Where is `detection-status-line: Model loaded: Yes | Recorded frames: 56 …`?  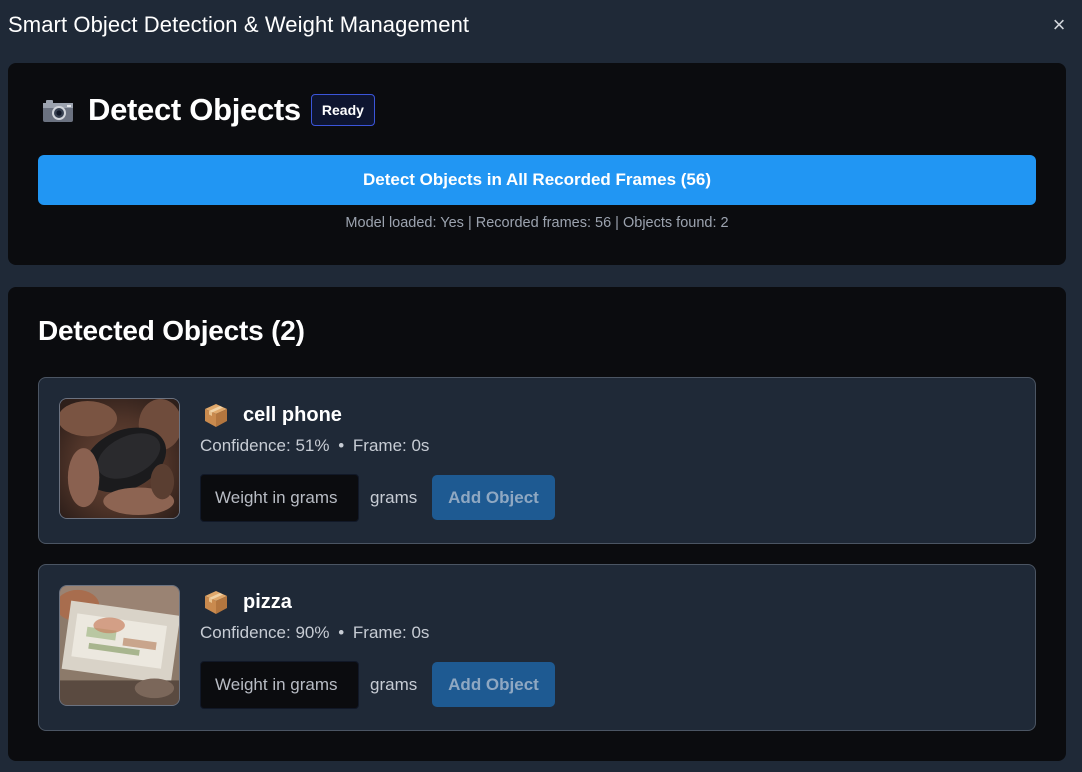 detection-status-line: Model loaded: Yes | Recorded frames: 56 … is located at coordinates (537, 223).